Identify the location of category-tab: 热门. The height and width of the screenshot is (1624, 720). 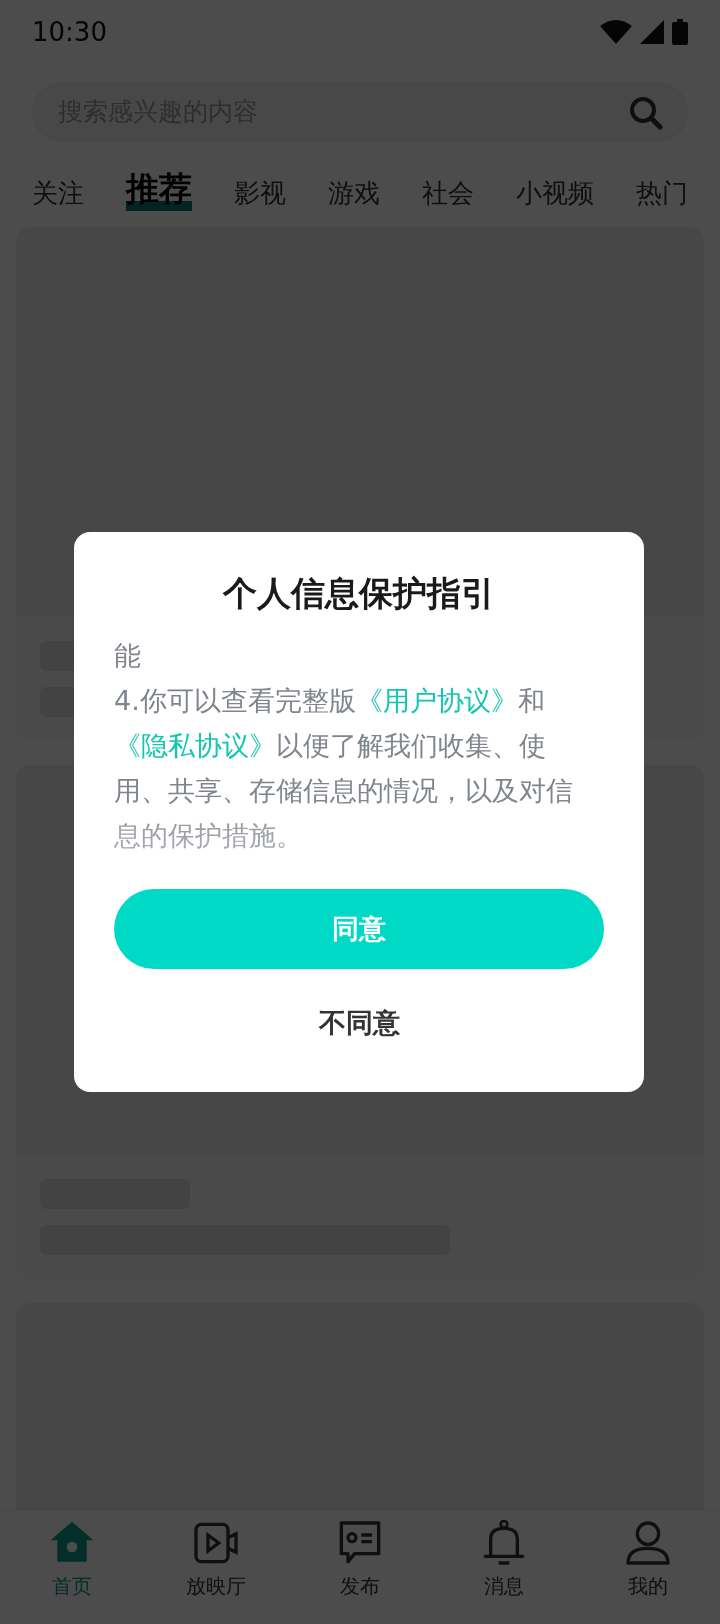
(662, 194).